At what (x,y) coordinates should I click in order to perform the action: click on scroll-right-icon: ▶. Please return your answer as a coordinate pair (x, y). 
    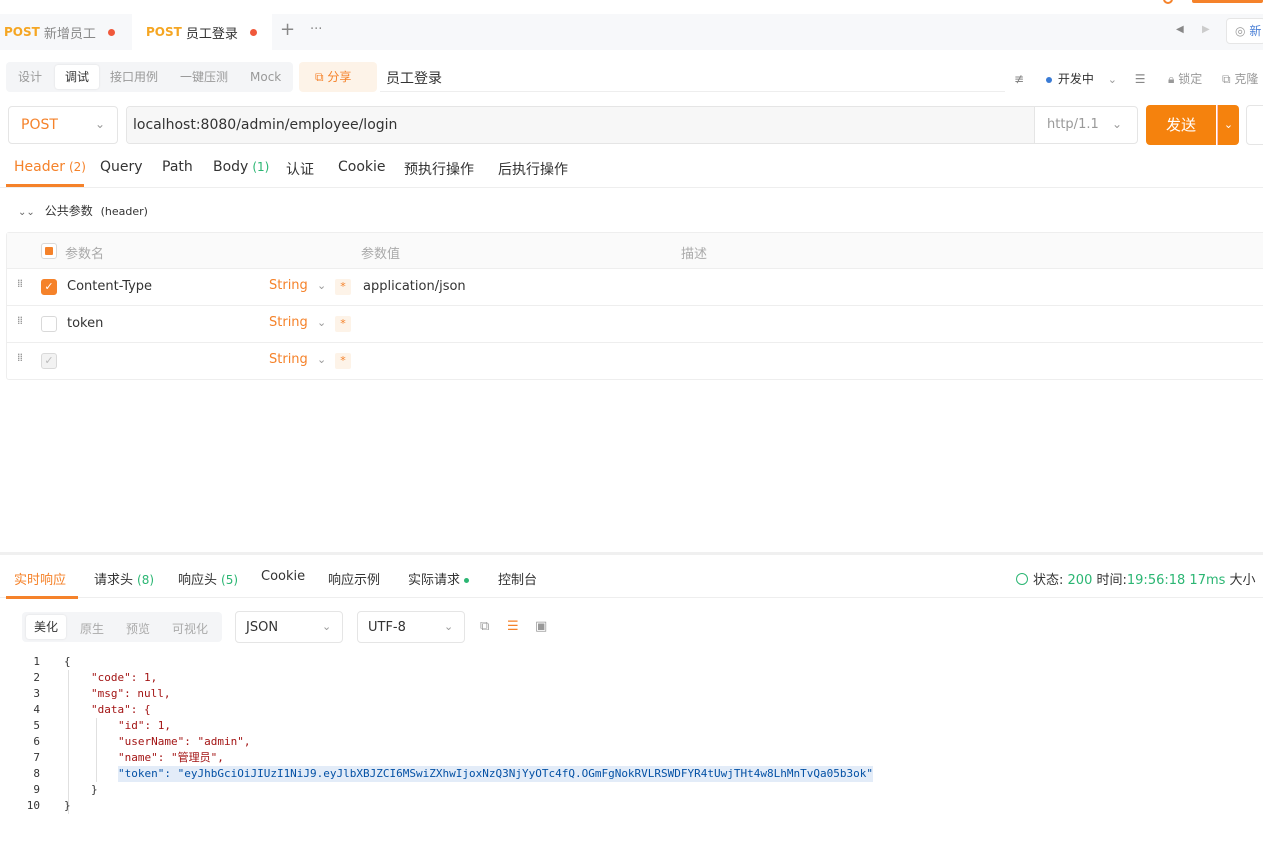
    Looking at the image, I should click on (1206, 29).